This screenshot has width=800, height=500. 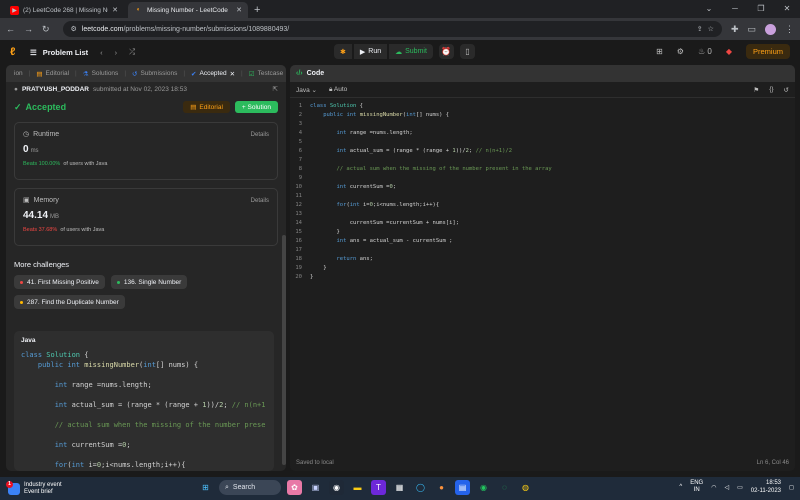 I want to click on menu-icon: ⋮, so click(x=789, y=29).